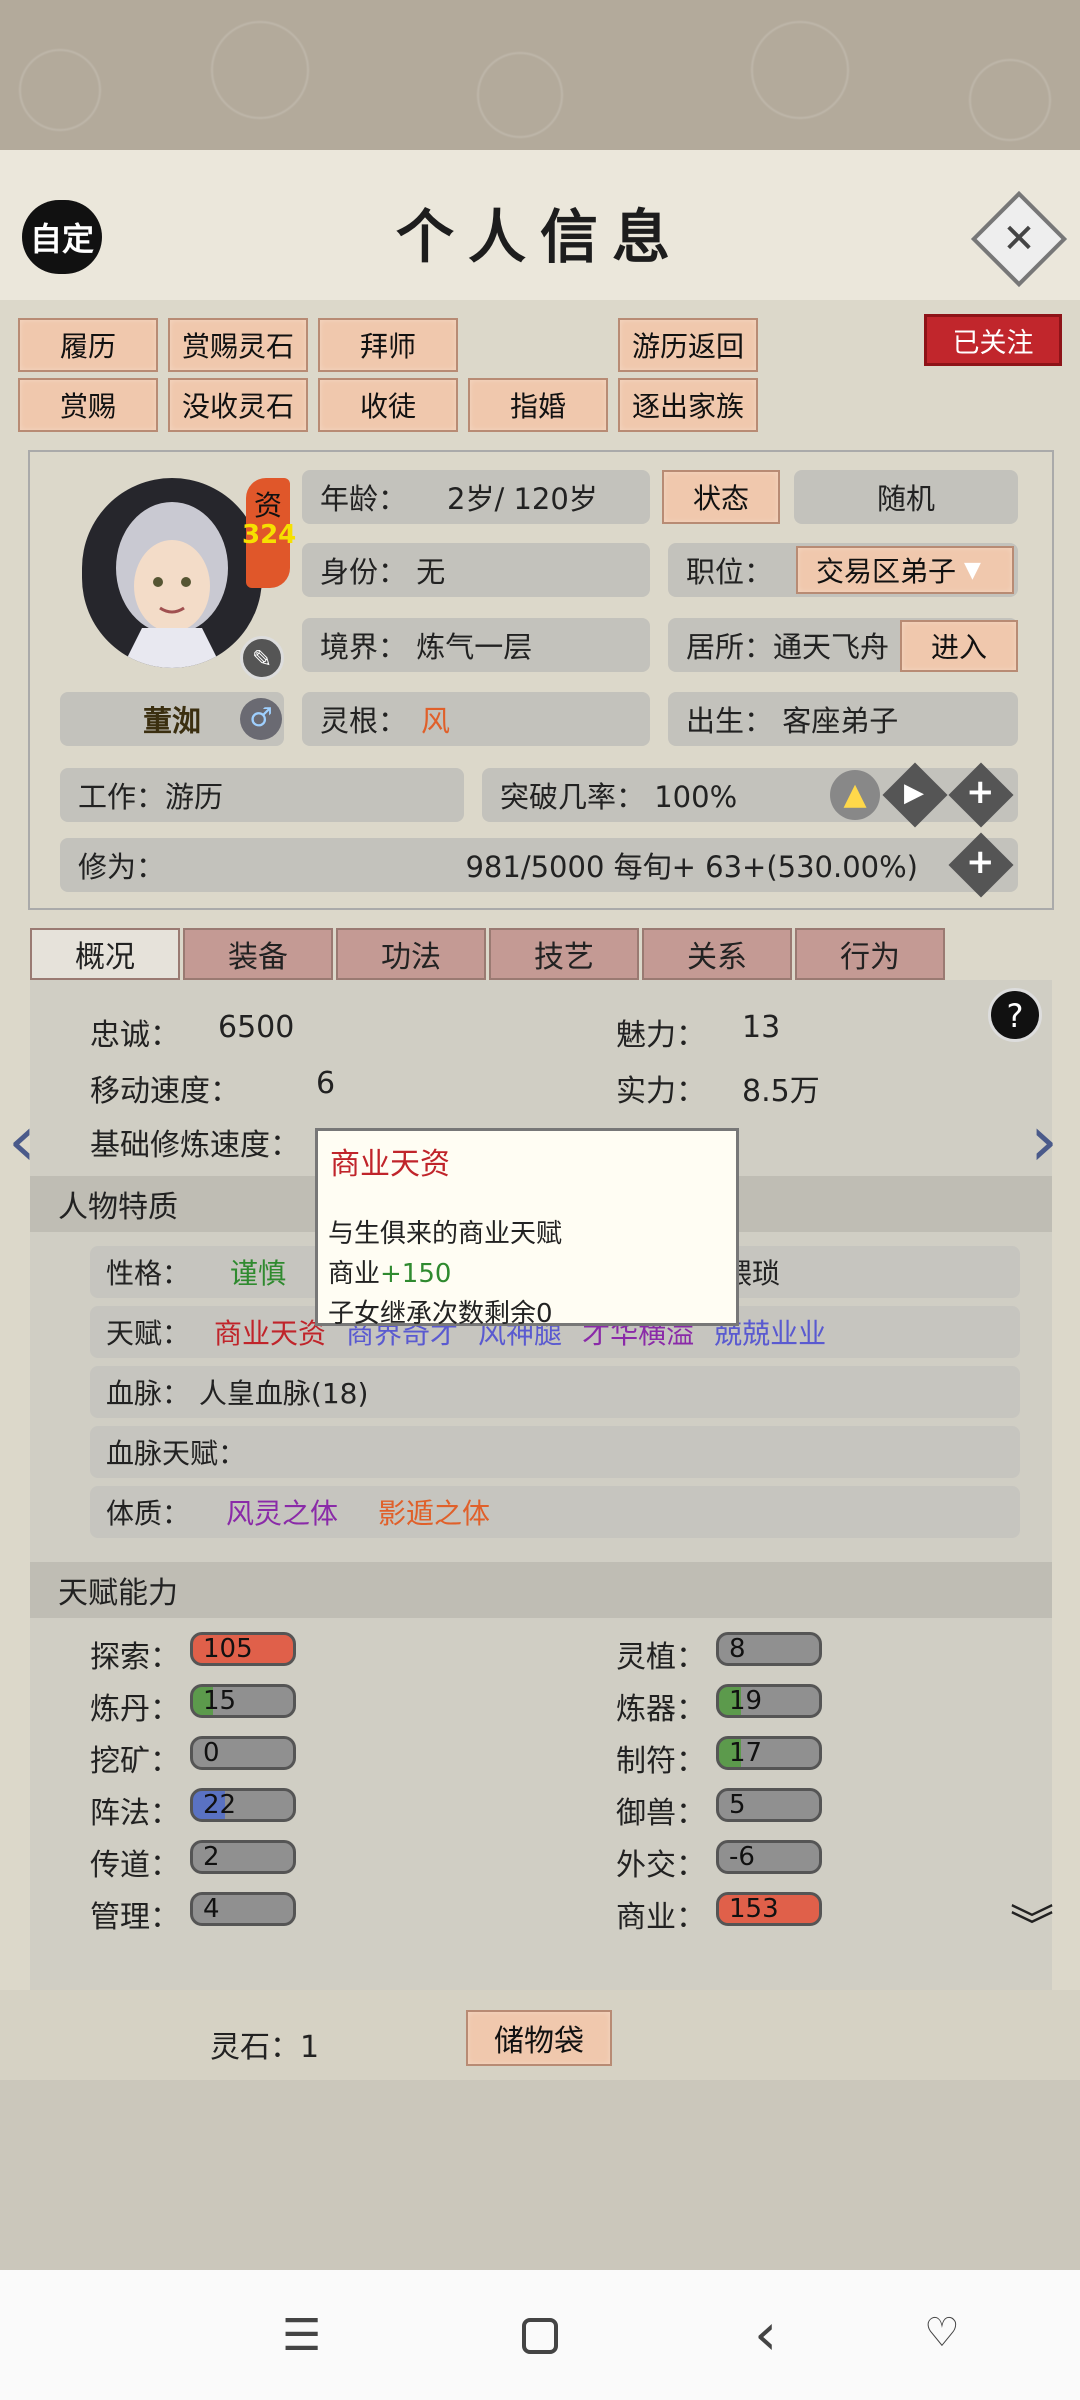  What do you see at coordinates (476, 570) in the screenshot?
I see `identity-field: 身份： 无` at bounding box center [476, 570].